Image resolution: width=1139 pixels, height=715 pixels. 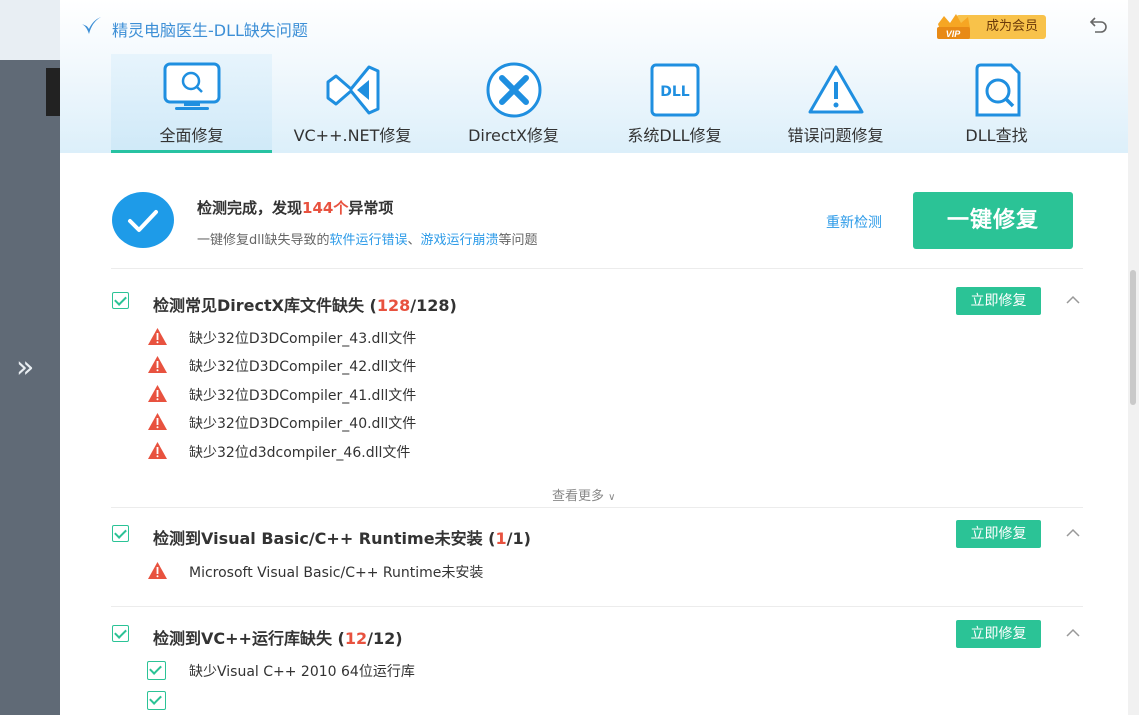 I want to click on desc-software-error: 软件运行错误, so click(x=368, y=240).